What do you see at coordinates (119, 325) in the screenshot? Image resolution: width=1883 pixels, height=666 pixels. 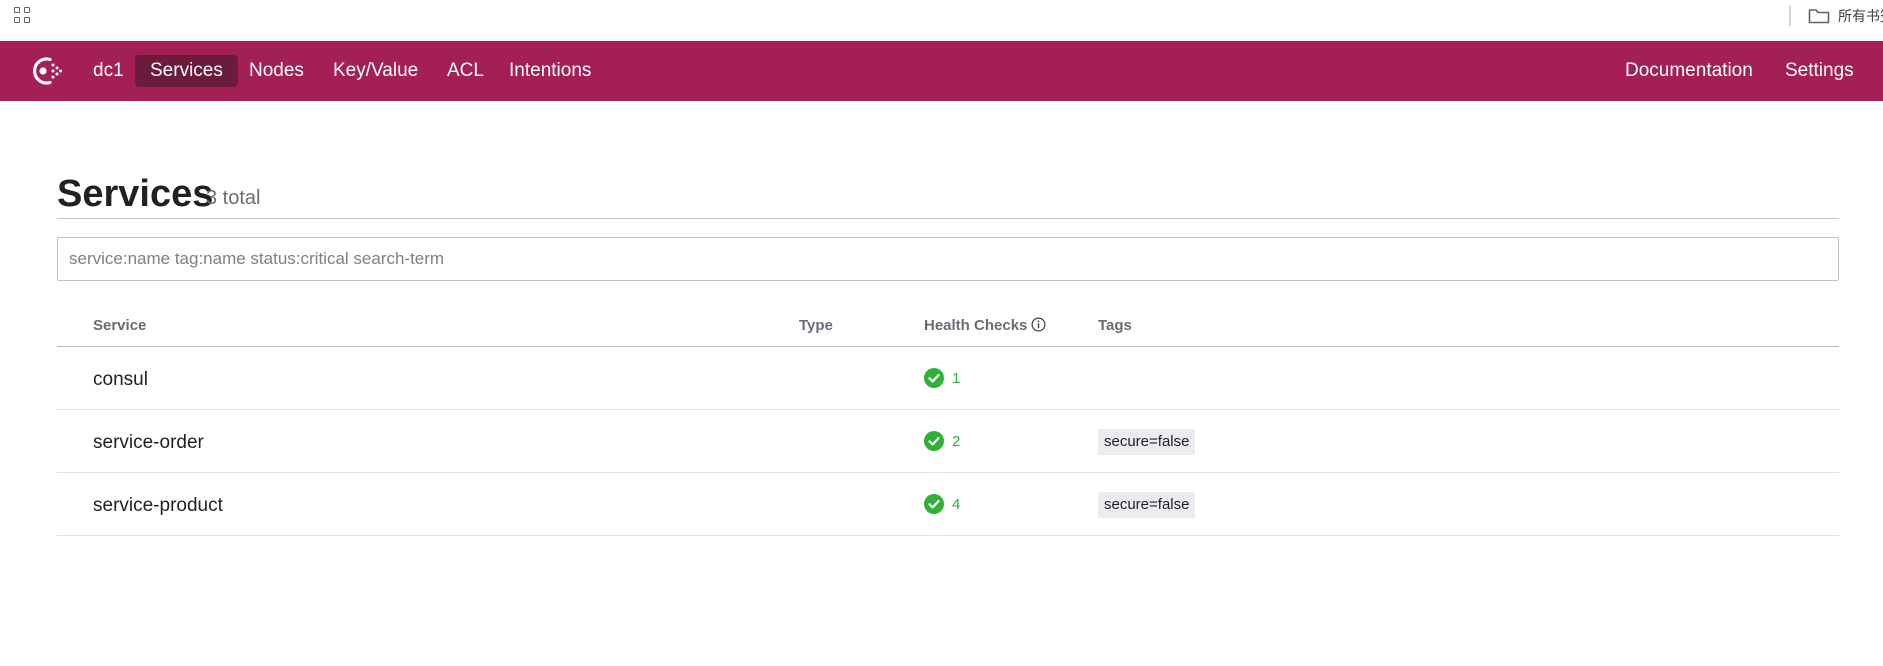 I see `column-header-service: Service` at bounding box center [119, 325].